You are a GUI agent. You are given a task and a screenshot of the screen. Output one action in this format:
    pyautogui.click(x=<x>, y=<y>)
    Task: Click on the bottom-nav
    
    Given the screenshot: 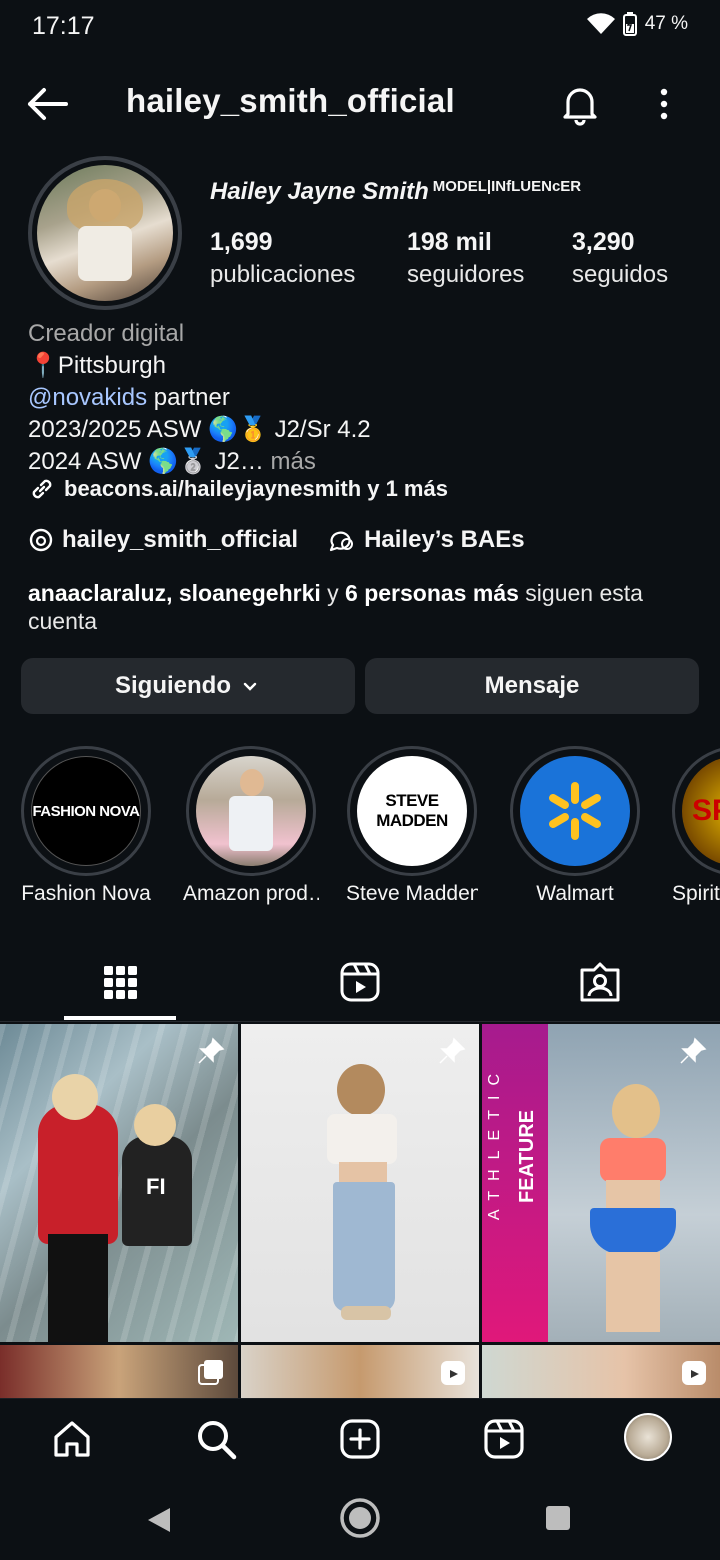 What is the action you would take?
    pyautogui.click(x=360, y=1439)
    